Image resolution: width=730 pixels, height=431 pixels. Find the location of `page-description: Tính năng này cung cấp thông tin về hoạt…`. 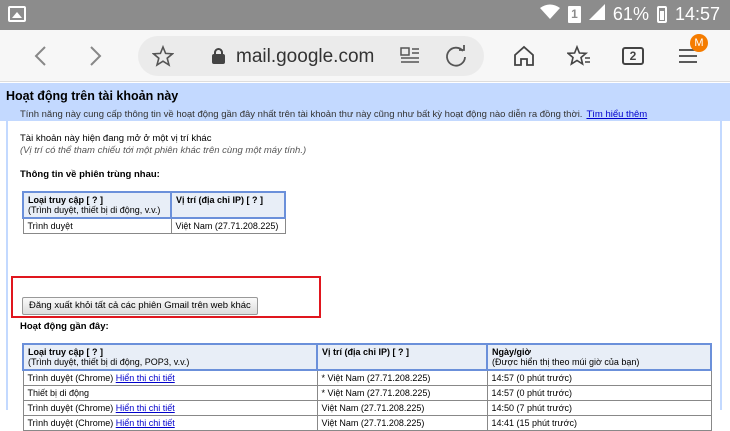

page-description: Tính năng này cung cấp thông tin về hoạt… is located at coordinates (334, 114).